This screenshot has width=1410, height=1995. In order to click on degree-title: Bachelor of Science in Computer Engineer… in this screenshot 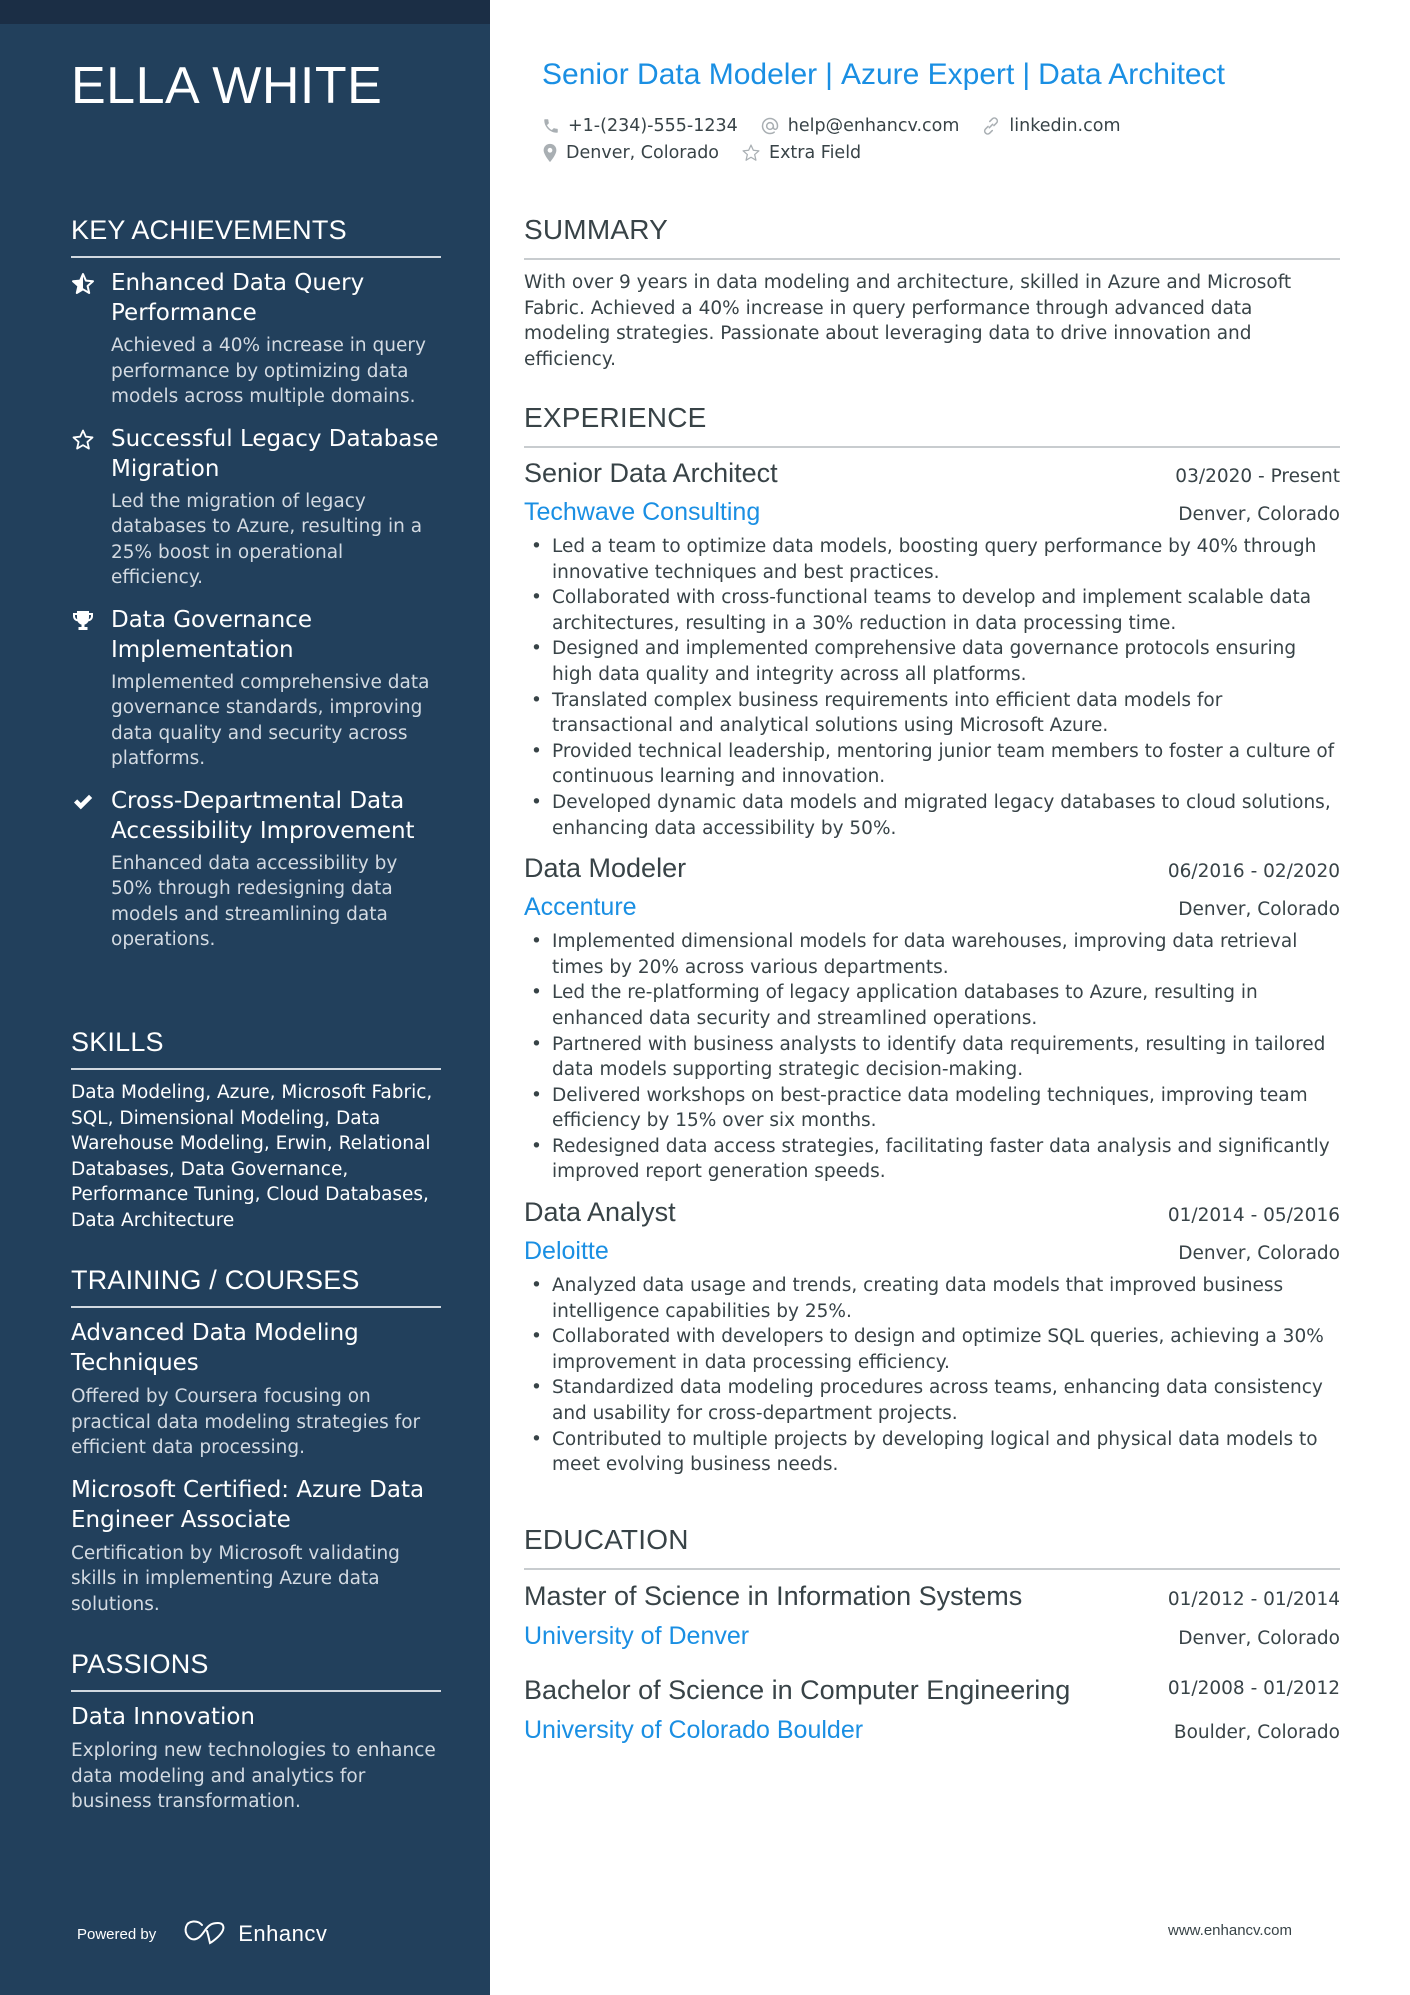, I will do `click(797, 1690)`.